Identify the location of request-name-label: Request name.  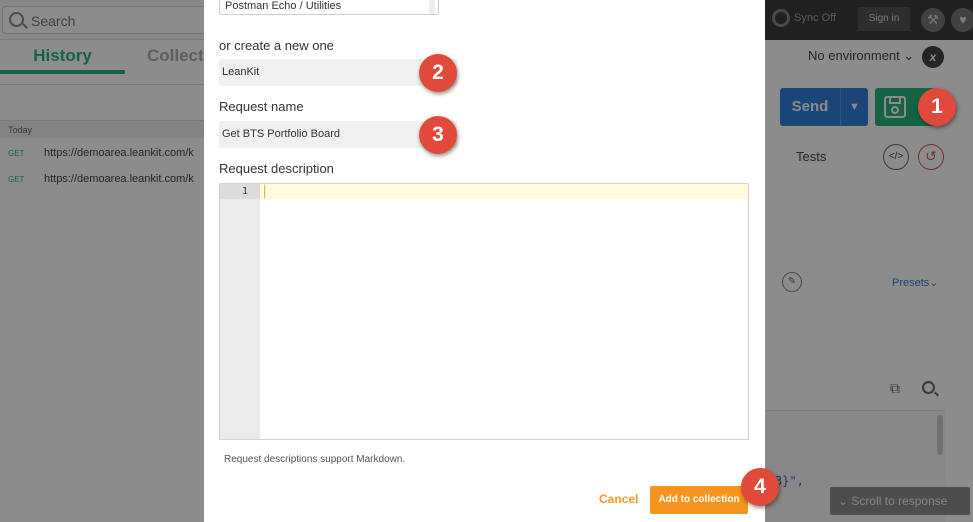
(261, 106).